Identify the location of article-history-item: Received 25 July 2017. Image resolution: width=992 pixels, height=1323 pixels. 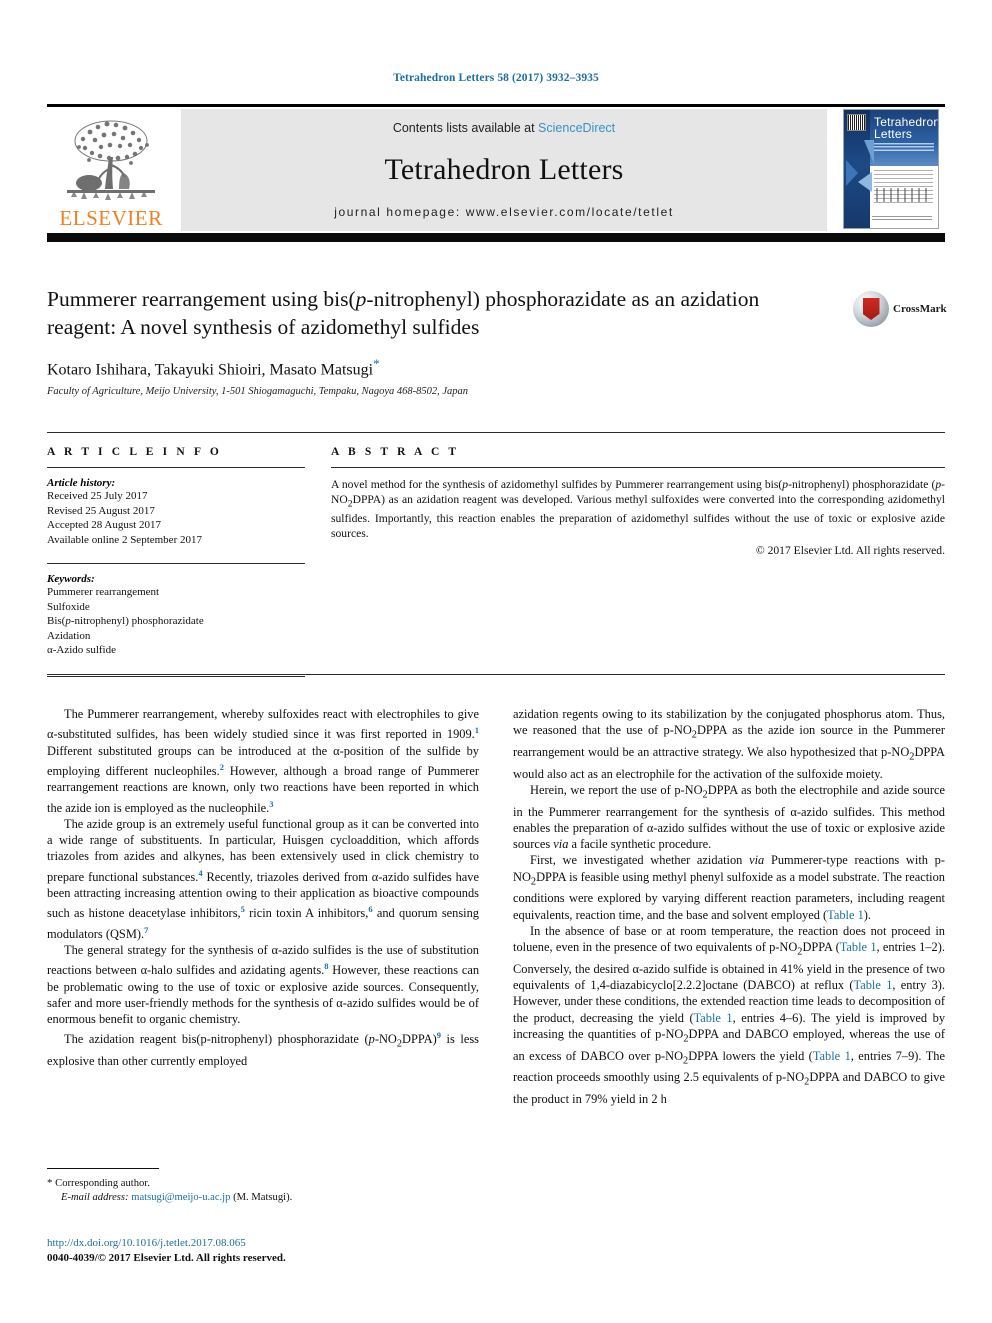
(97, 496).